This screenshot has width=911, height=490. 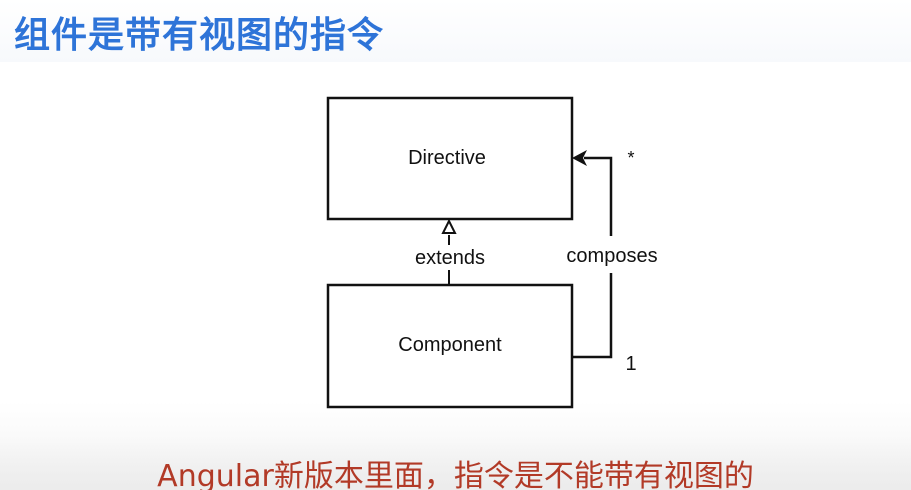 What do you see at coordinates (450, 258) in the screenshot?
I see `extends-label: extends` at bounding box center [450, 258].